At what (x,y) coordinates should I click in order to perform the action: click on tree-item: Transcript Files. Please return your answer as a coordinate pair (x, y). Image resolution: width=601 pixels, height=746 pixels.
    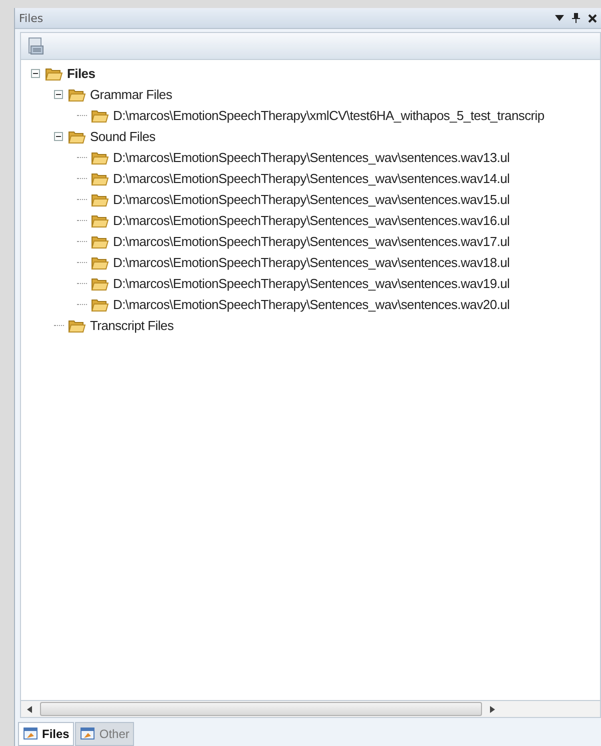
    Looking at the image, I should click on (132, 325).